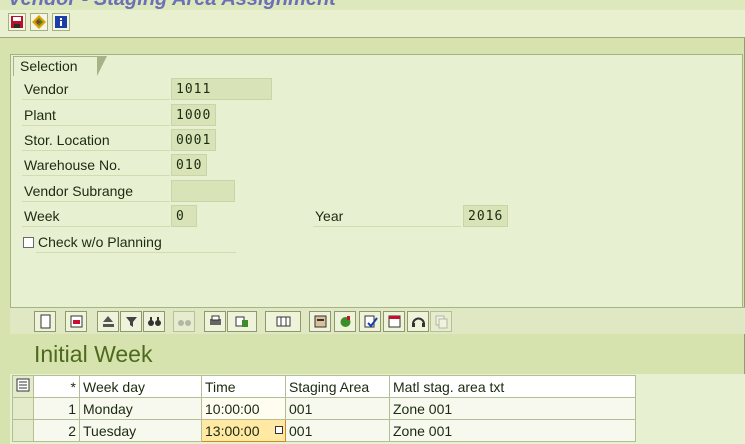  I want to click on headset-button, so click(418, 321).